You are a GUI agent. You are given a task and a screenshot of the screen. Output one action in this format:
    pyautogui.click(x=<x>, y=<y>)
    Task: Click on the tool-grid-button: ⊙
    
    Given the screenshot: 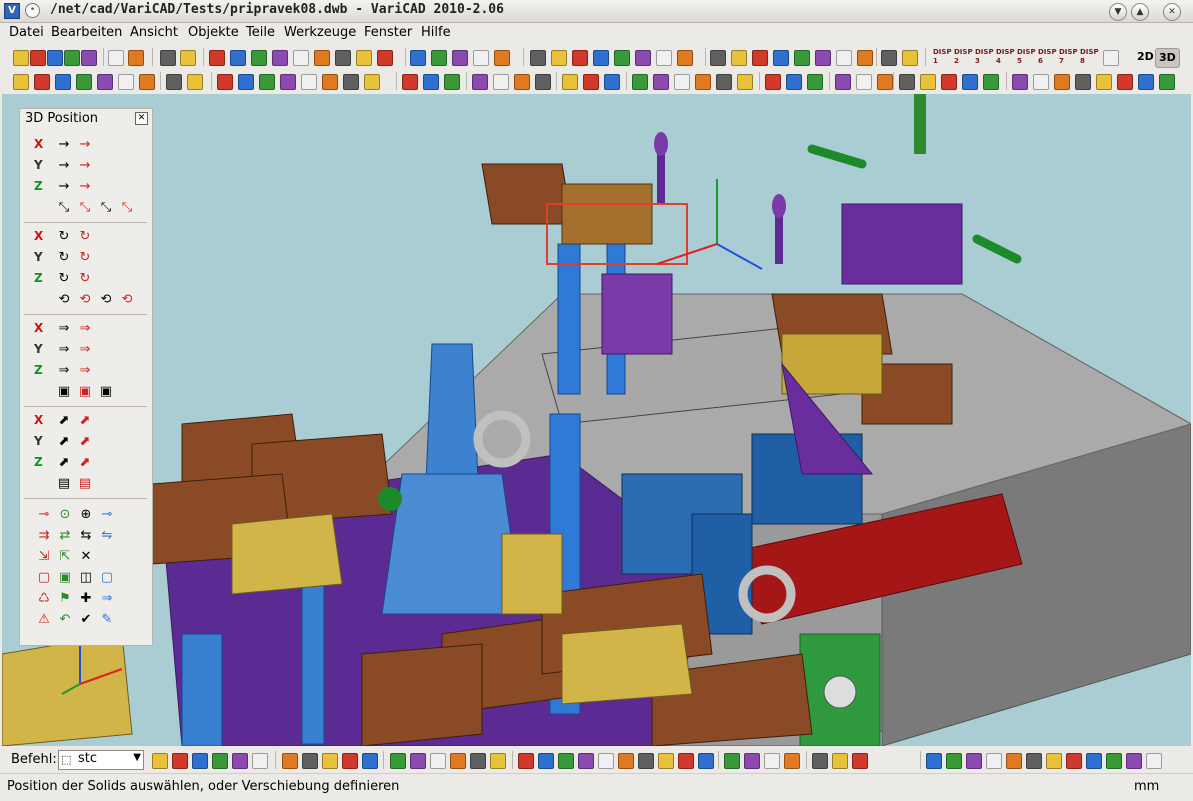 What is the action you would take?
    pyautogui.click(x=65, y=515)
    